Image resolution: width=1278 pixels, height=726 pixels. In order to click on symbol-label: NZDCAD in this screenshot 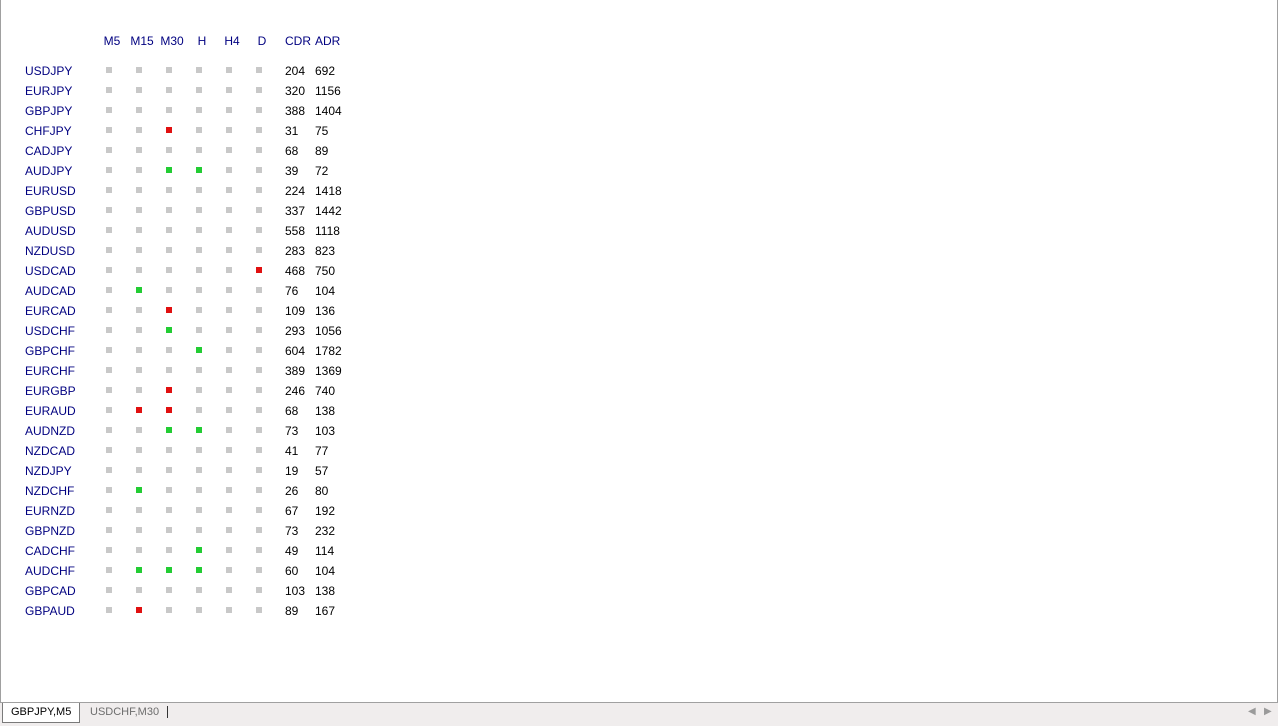, I will do `click(50, 451)`.